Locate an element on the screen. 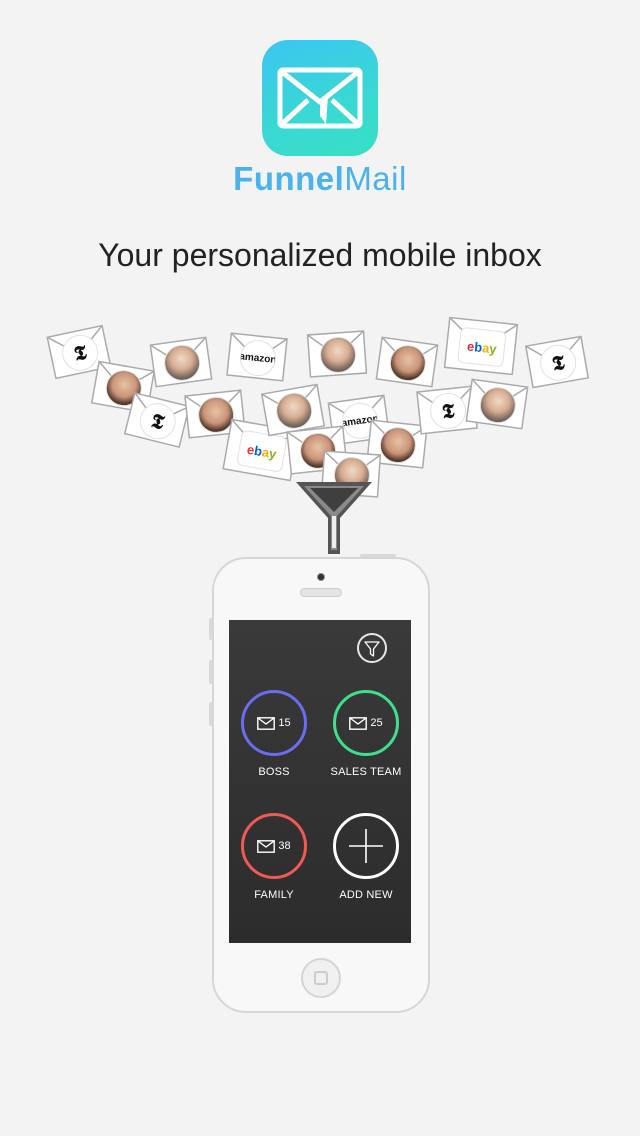  earpiece-speaker is located at coordinates (321, 592).